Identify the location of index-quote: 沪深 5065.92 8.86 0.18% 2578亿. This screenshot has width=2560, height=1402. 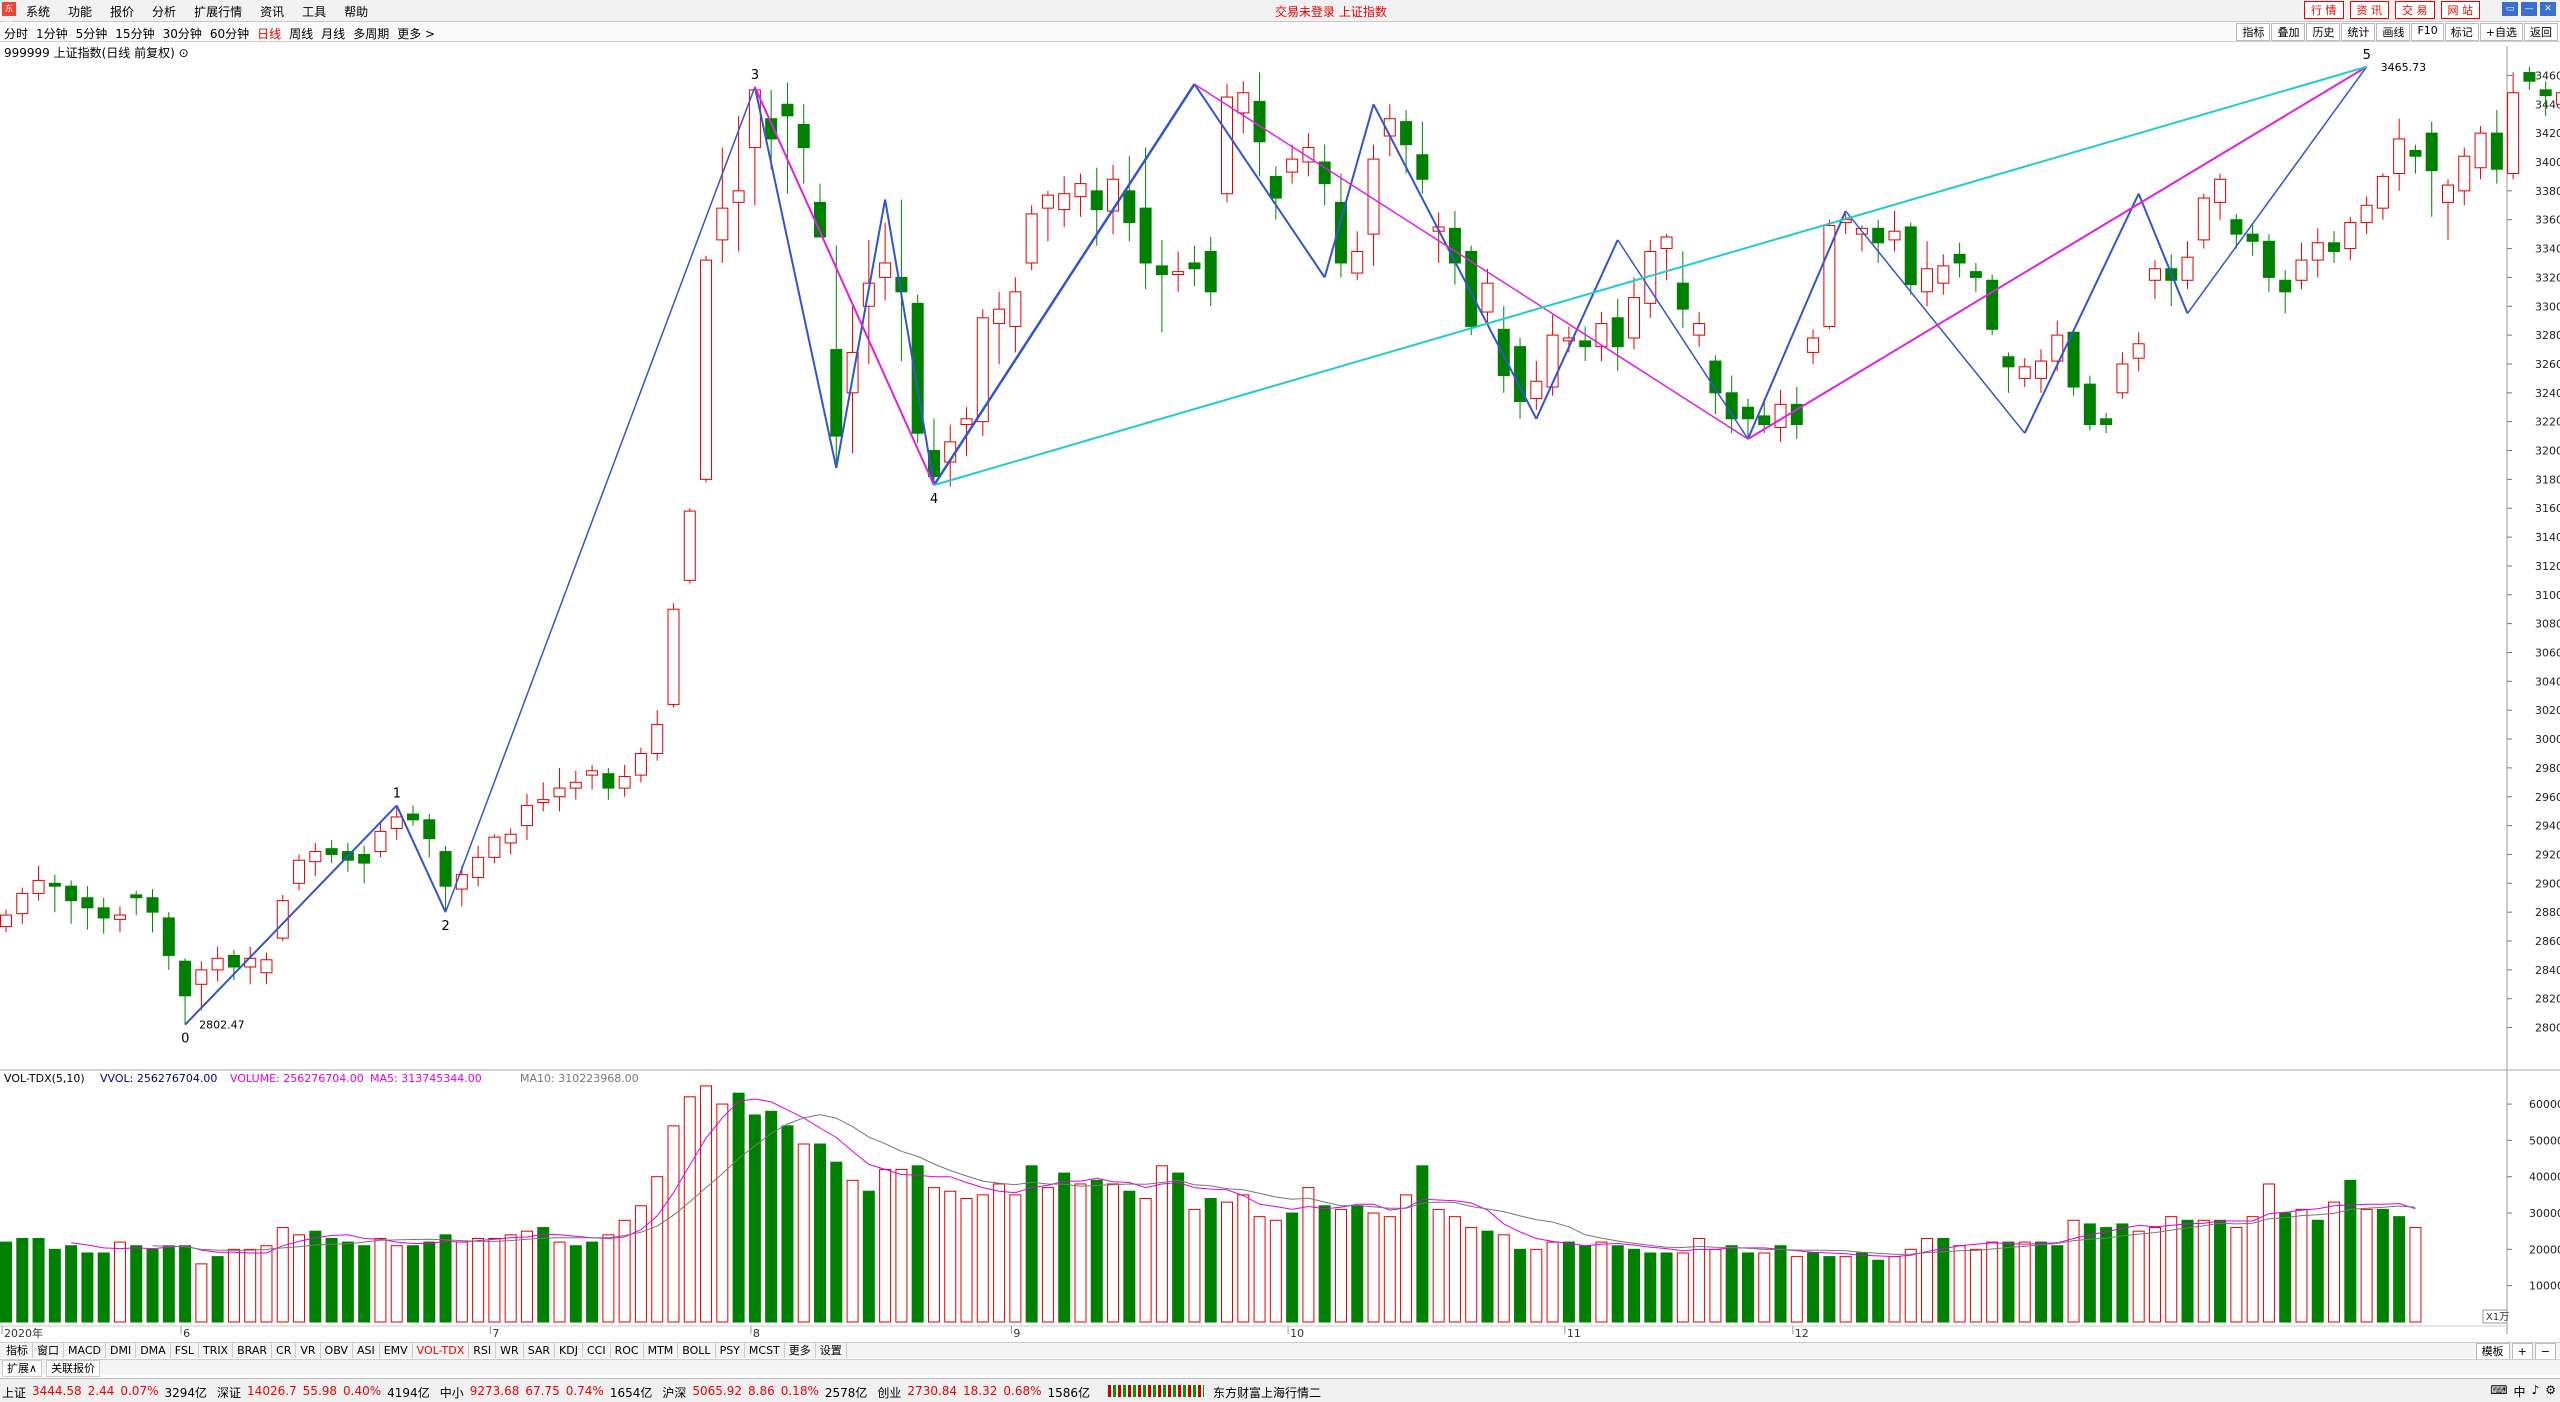
(764, 1392).